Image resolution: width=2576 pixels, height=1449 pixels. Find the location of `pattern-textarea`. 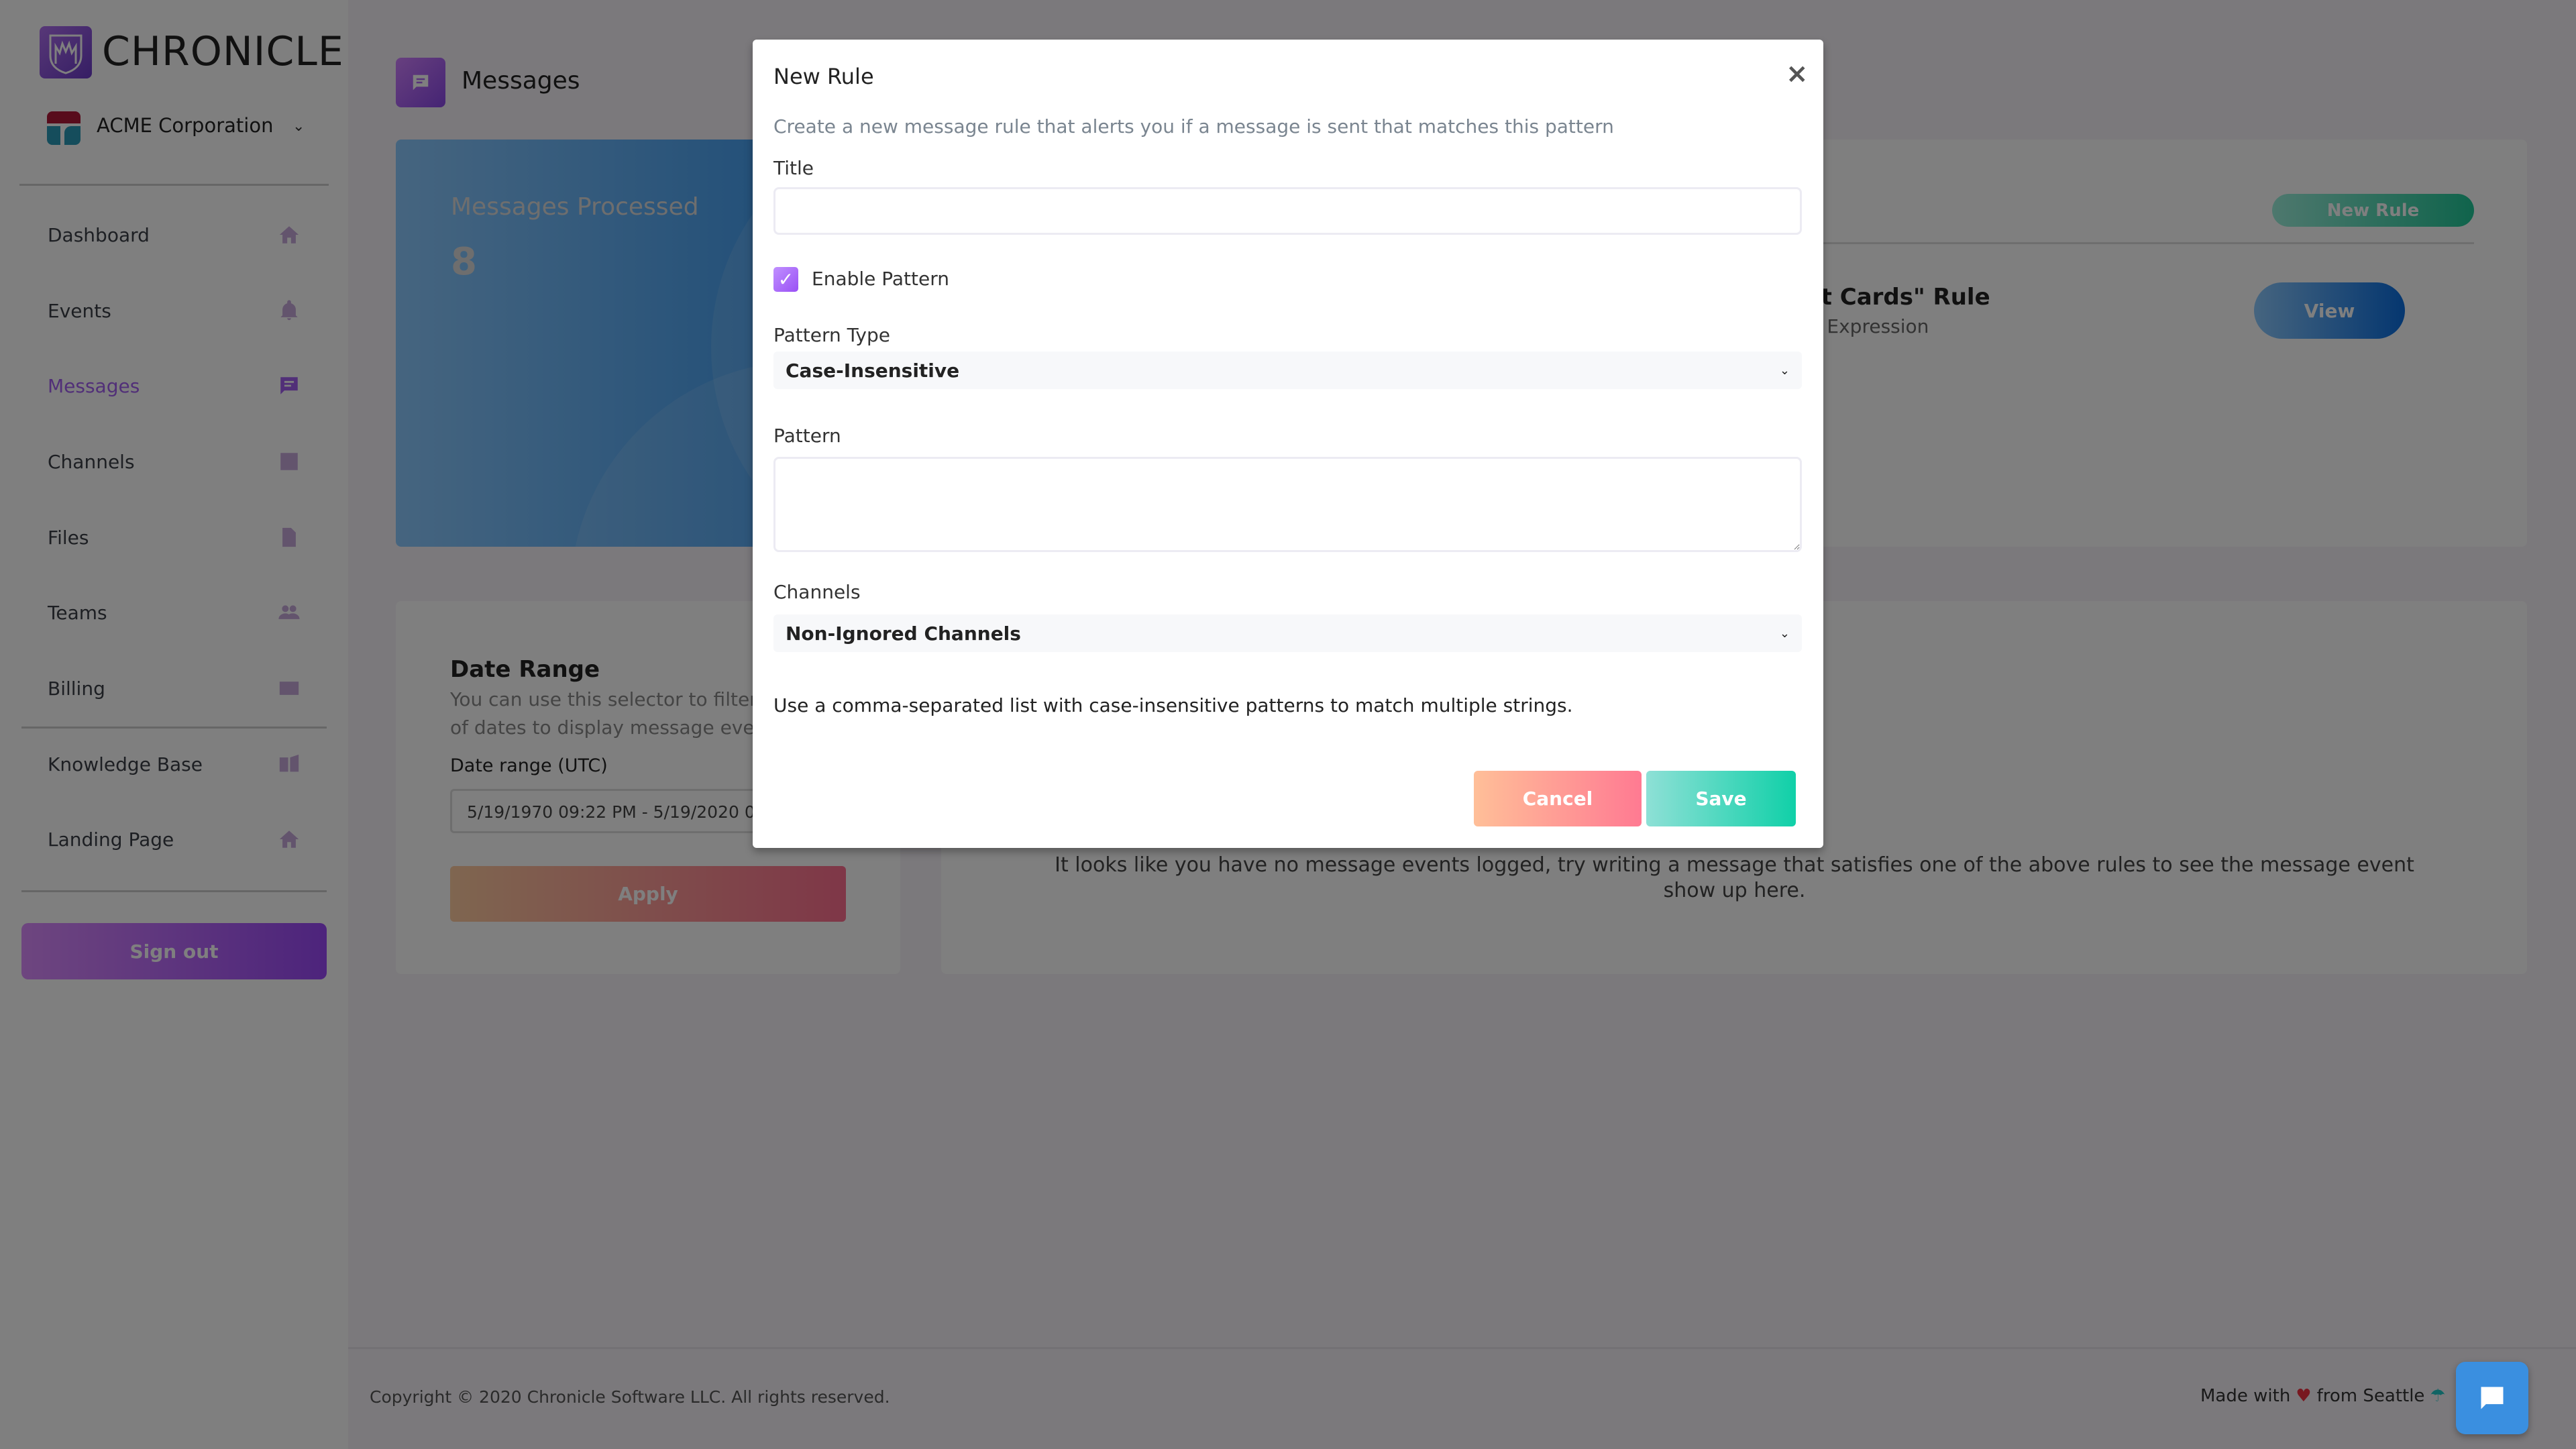

pattern-textarea is located at coordinates (1287, 504).